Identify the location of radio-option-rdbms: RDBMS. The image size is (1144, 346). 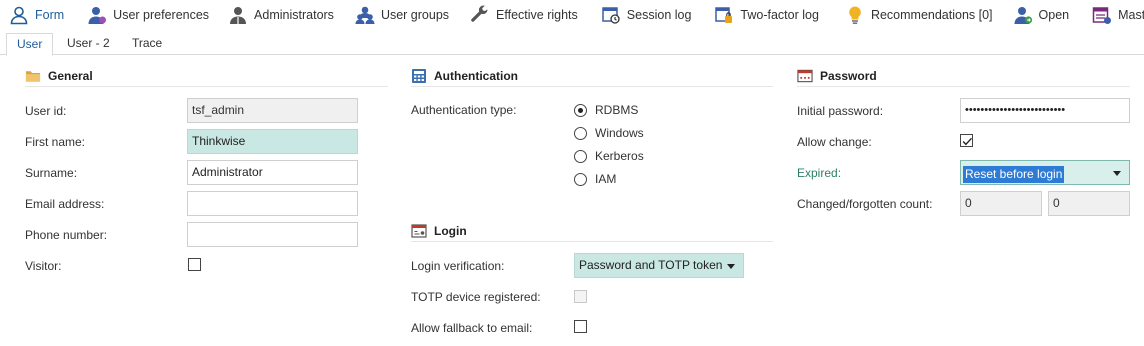
(606, 110).